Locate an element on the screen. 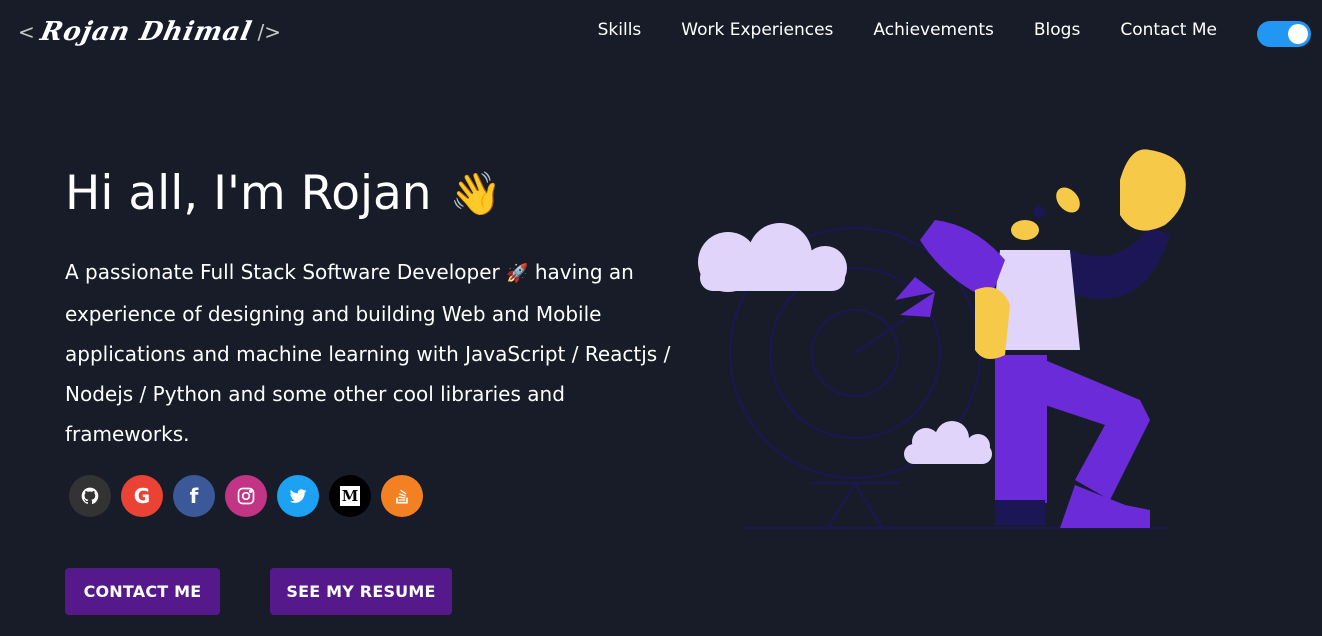 The width and height of the screenshot is (1322, 636). toggle-knob is located at coordinates (1298, 34).